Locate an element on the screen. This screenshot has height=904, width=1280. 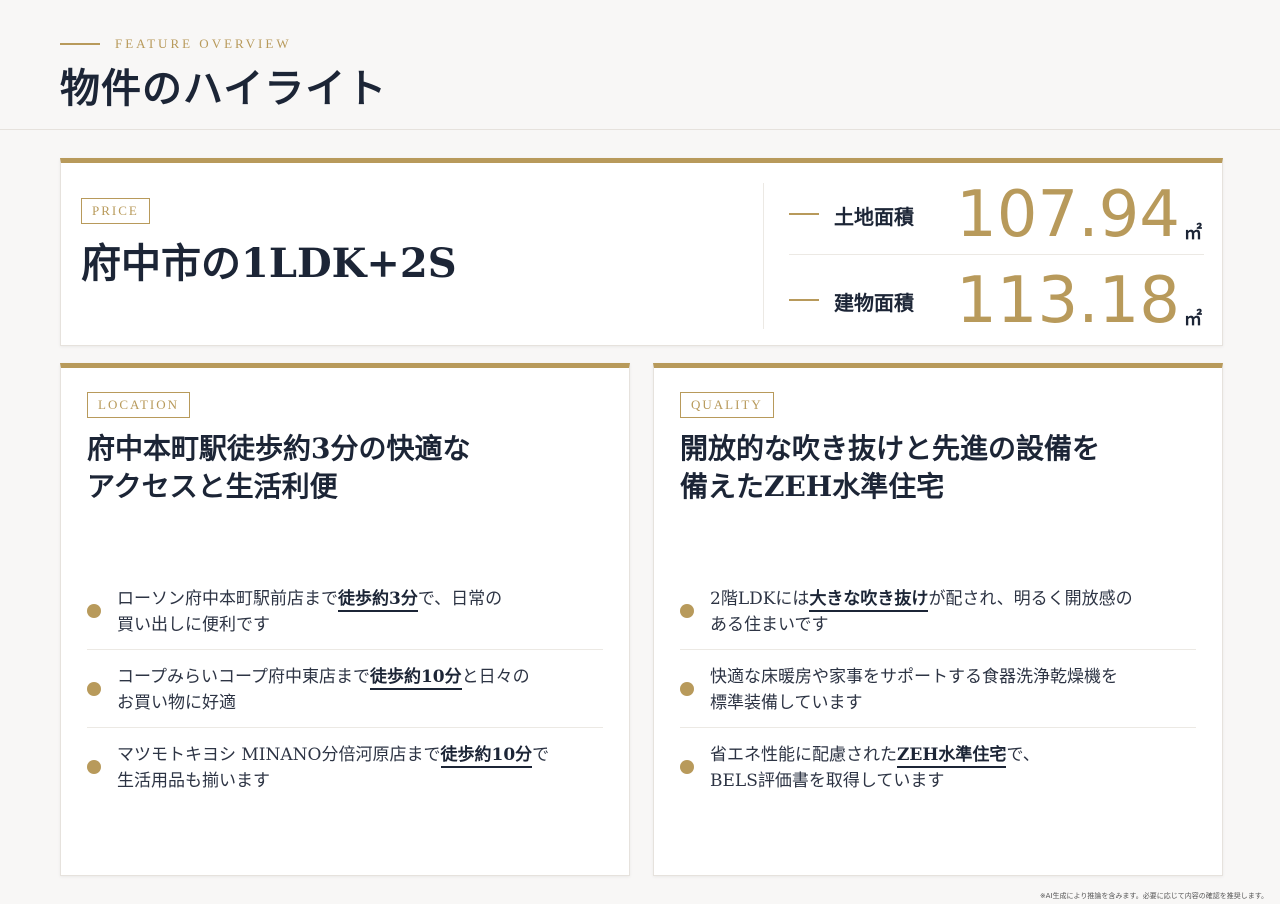
list-item: ローソン府中本町駅前店まで徒歩約3分で、日常の 買い出しに便利です is located at coordinates (345, 611).